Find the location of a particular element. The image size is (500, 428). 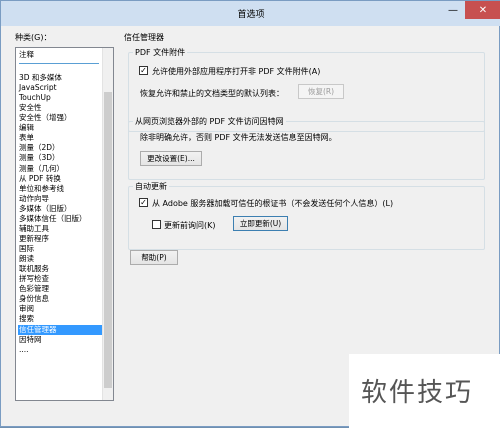

category-item: 多媒体信任（旧版） is located at coordinates (59, 219).